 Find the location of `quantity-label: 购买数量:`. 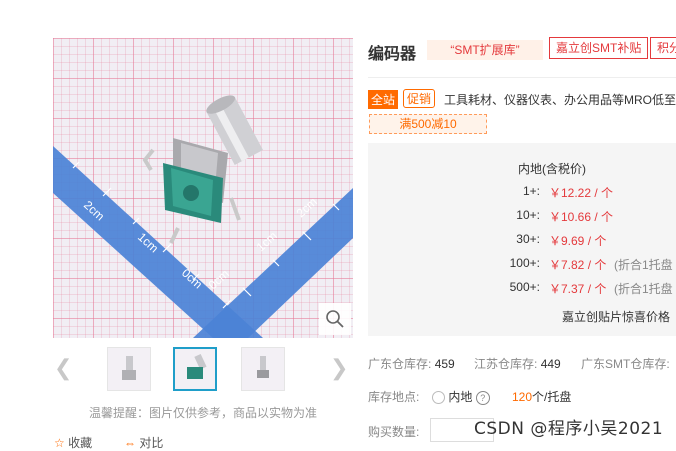

quantity-label: 购买数量: is located at coordinates (393, 431).